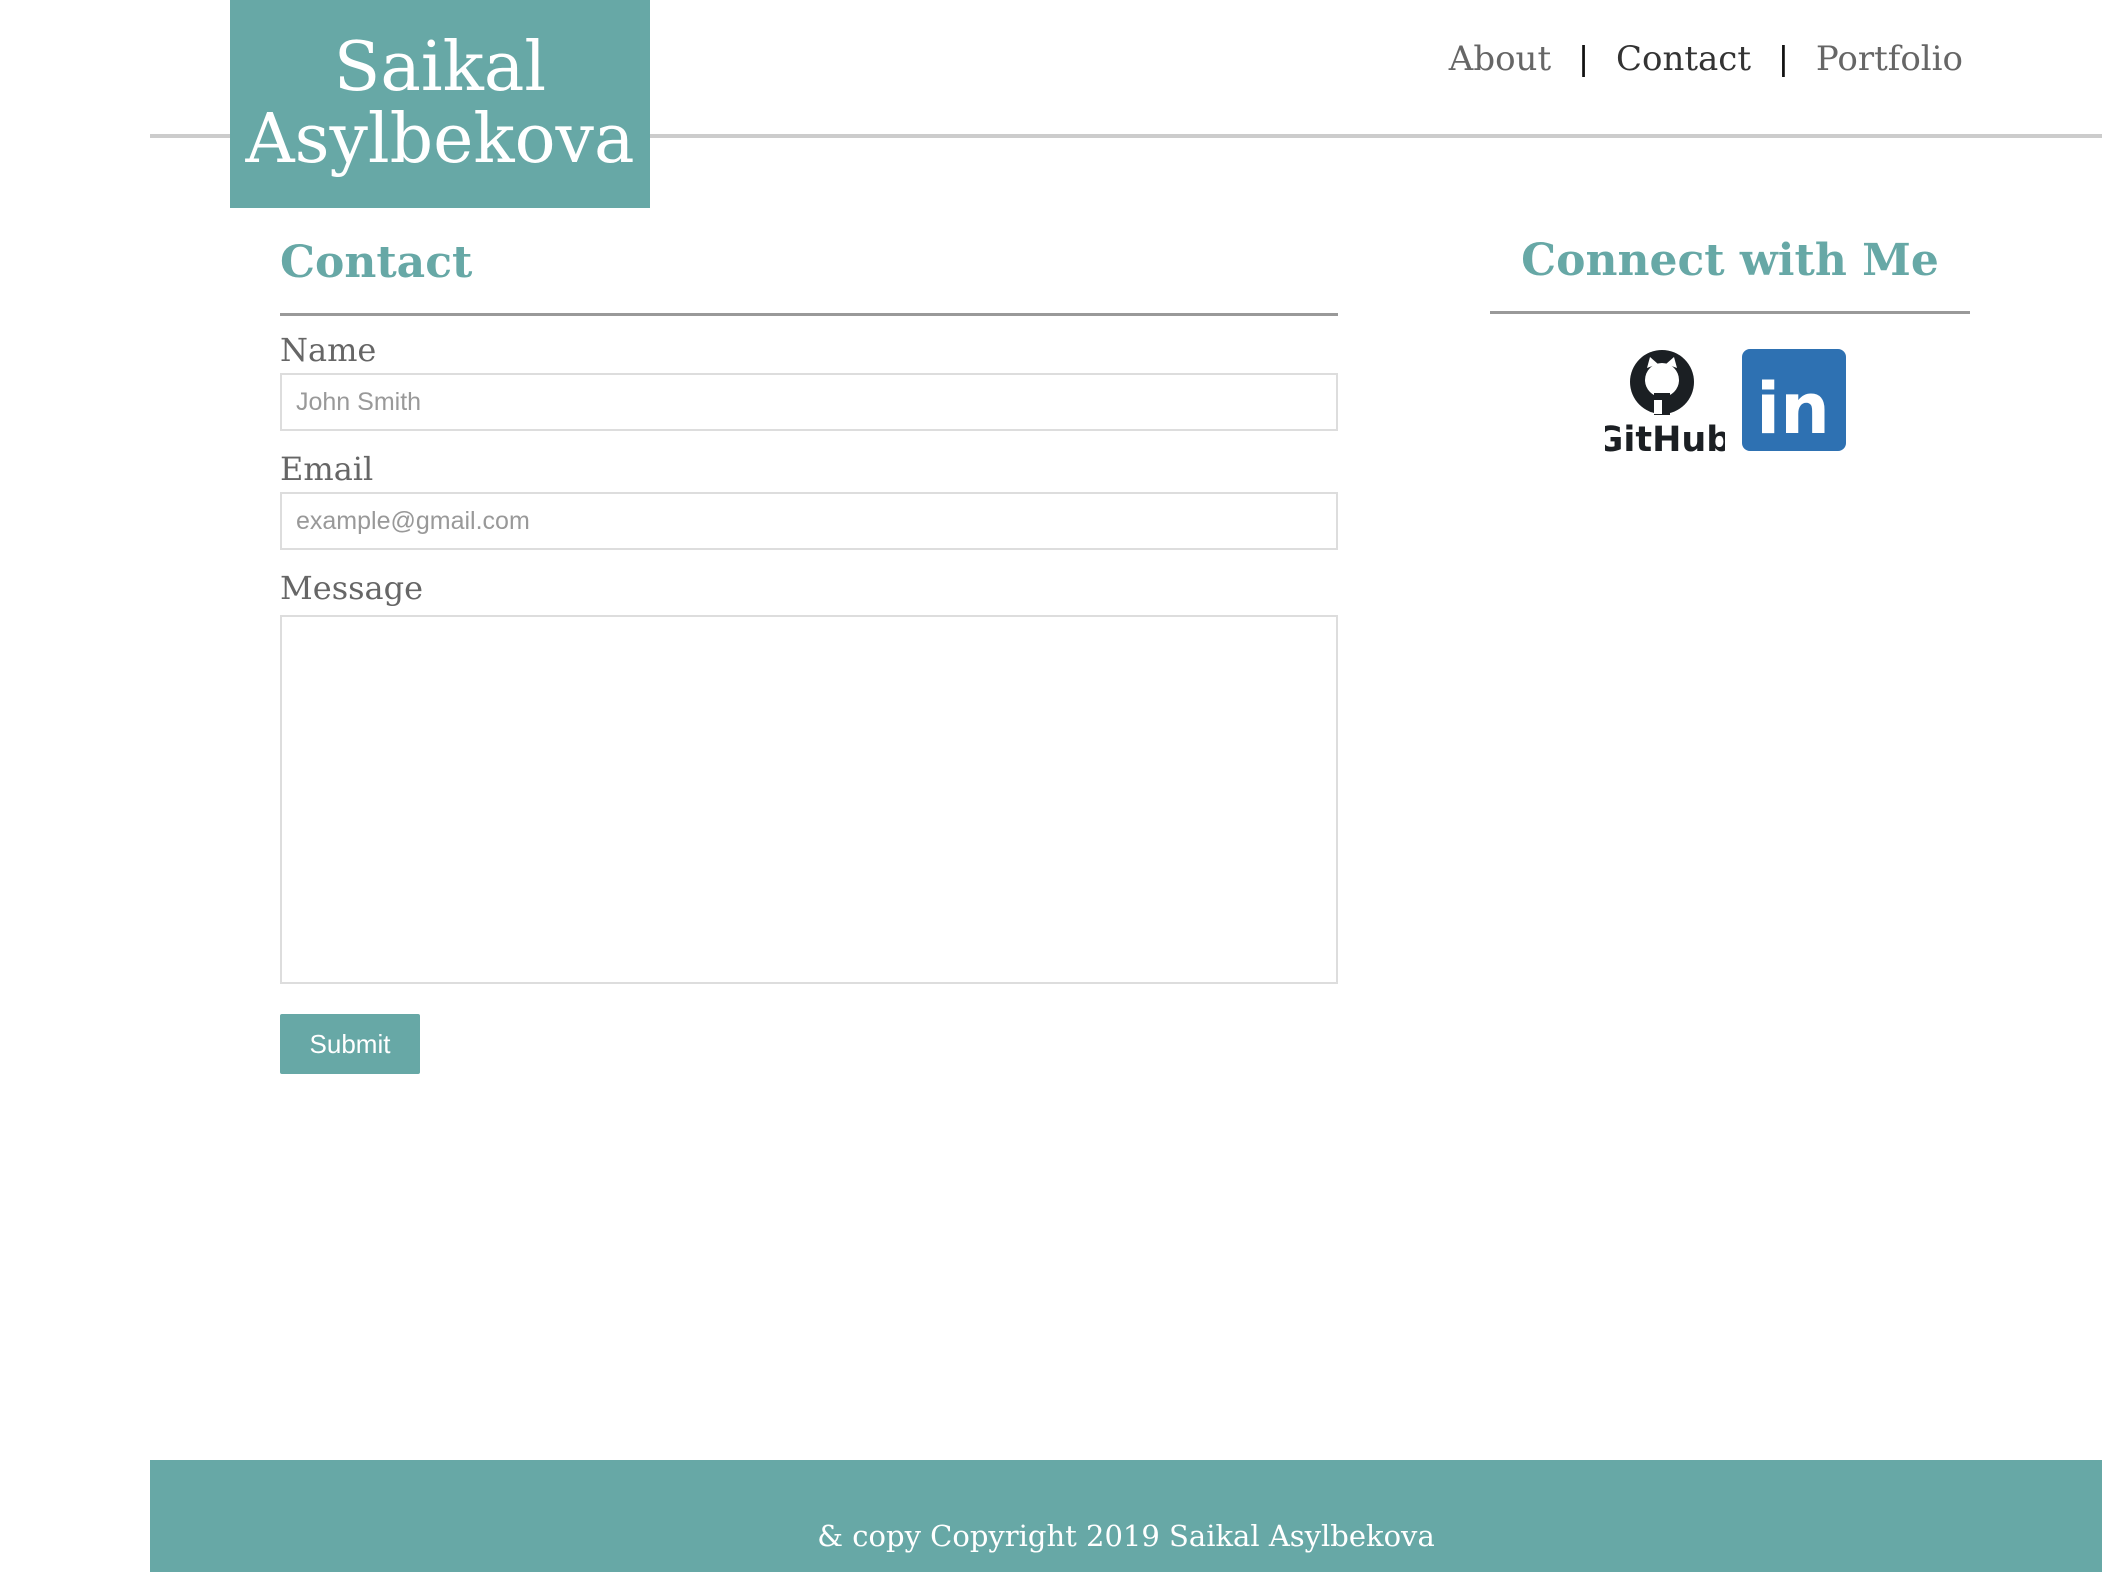 The height and width of the screenshot is (1572, 2102). I want to click on connect-title: Connect with Me, so click(1730, 260).